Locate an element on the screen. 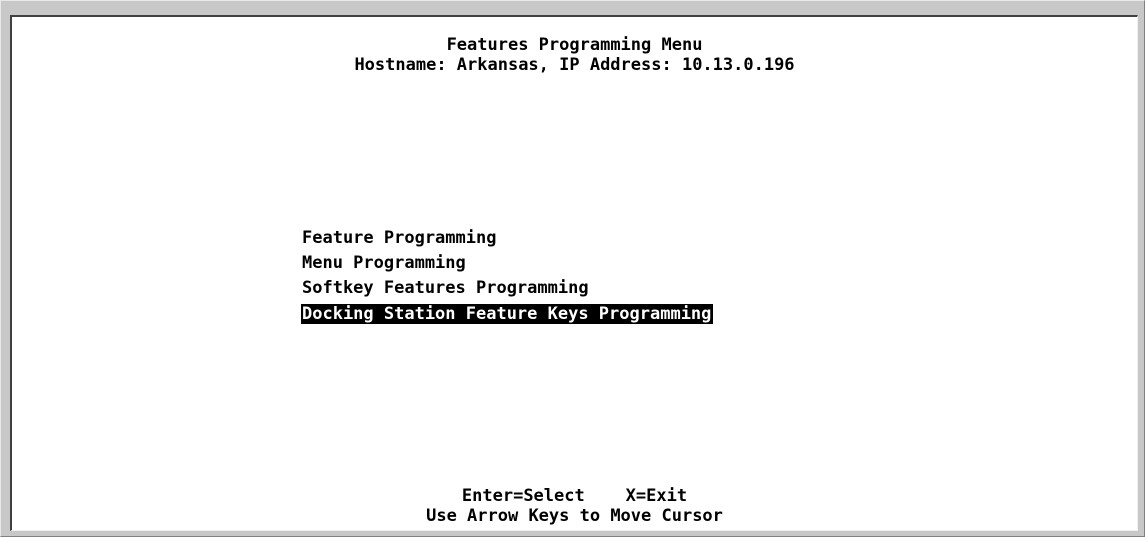  menu-item-docking-station-feature-keys-programming: Docking Station Feature Keys Programming is located at coordinates (507, 314).